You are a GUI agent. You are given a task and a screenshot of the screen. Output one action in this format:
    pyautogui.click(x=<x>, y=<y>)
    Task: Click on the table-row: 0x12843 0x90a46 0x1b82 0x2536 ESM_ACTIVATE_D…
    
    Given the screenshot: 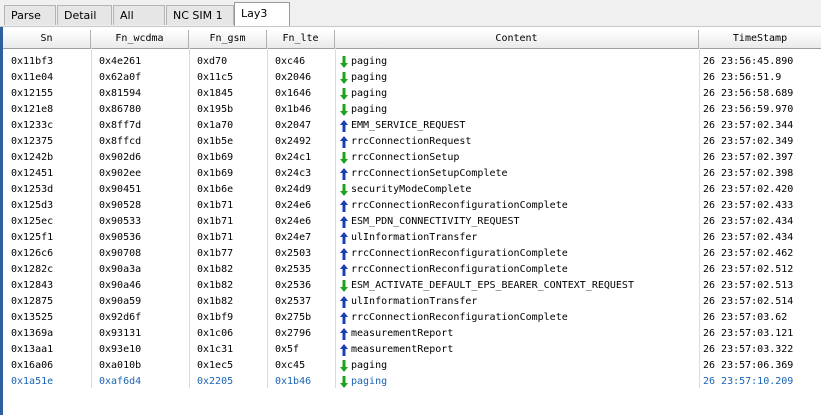 What is the action you would take?
    pyautogui.click(x=412, y=286)
    